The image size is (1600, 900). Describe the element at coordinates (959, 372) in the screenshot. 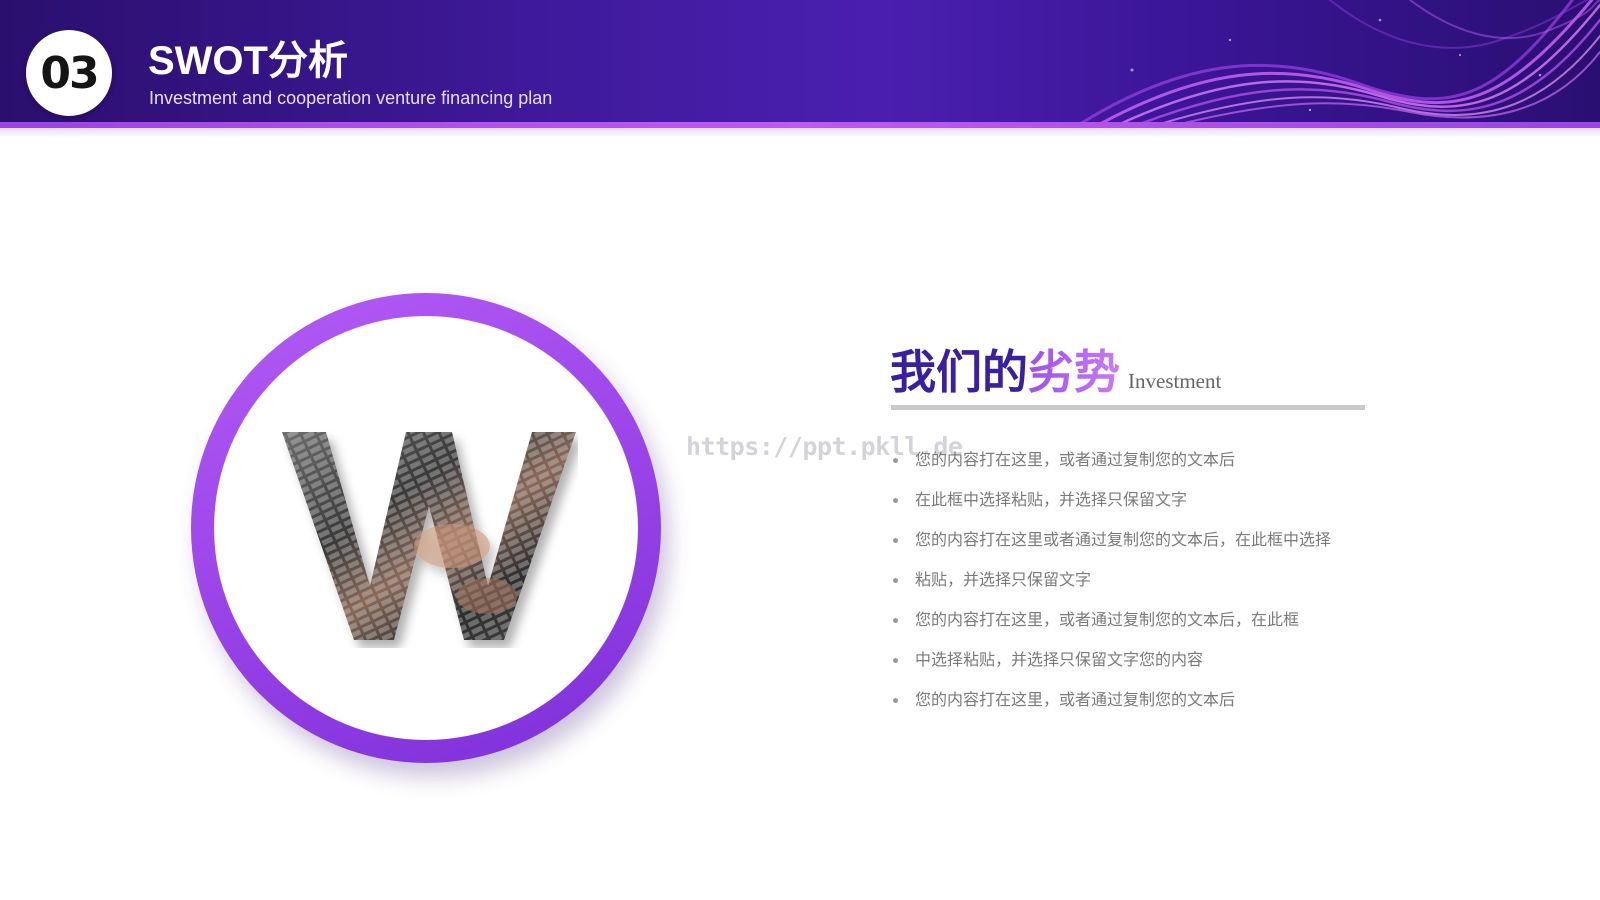

I see `heading-part-1: 我们的` at that location.